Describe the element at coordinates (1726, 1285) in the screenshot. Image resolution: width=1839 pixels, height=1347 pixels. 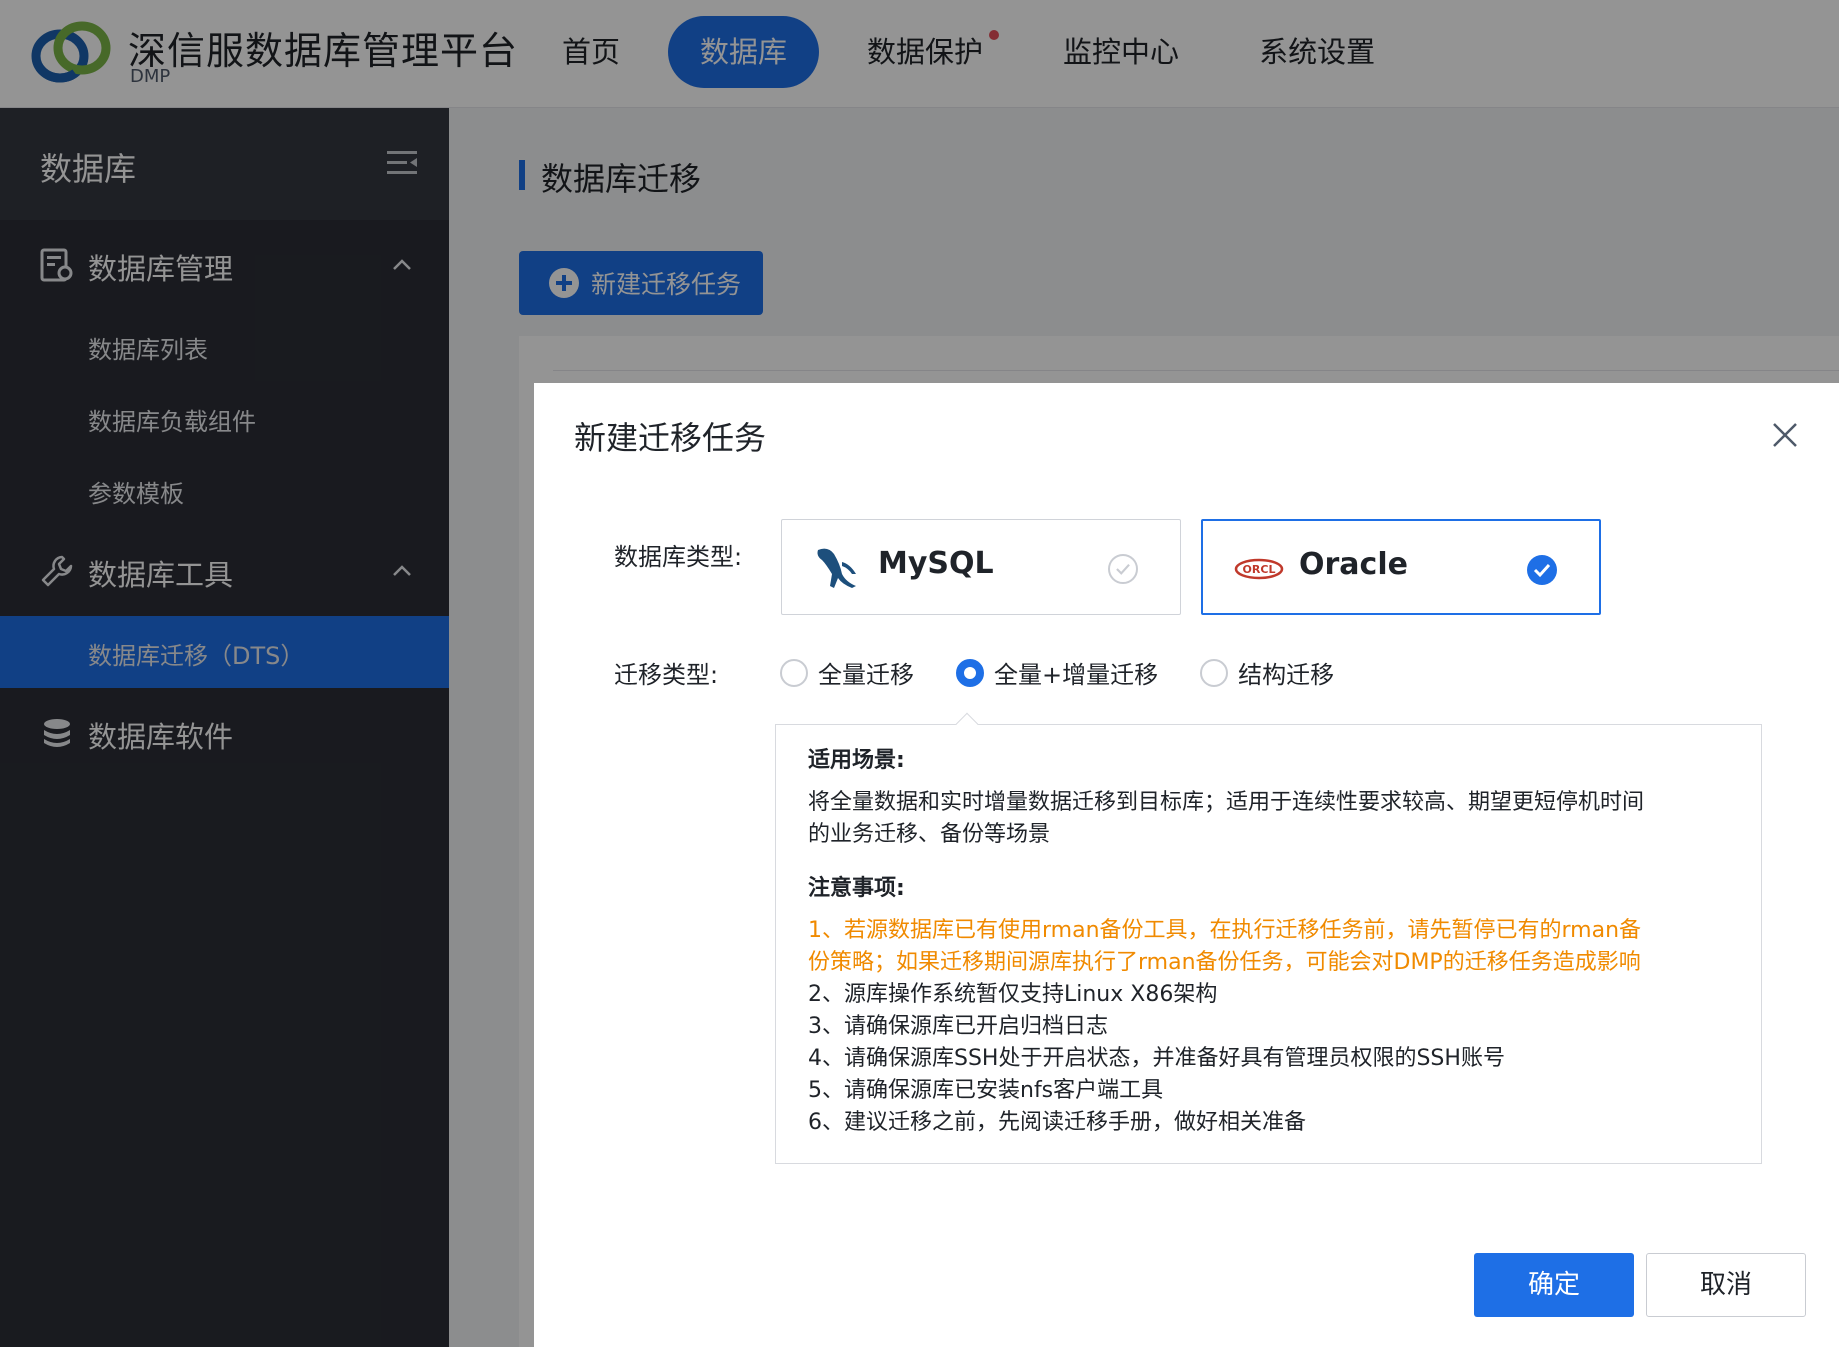
I see `cancel-button: 取消` at that location.